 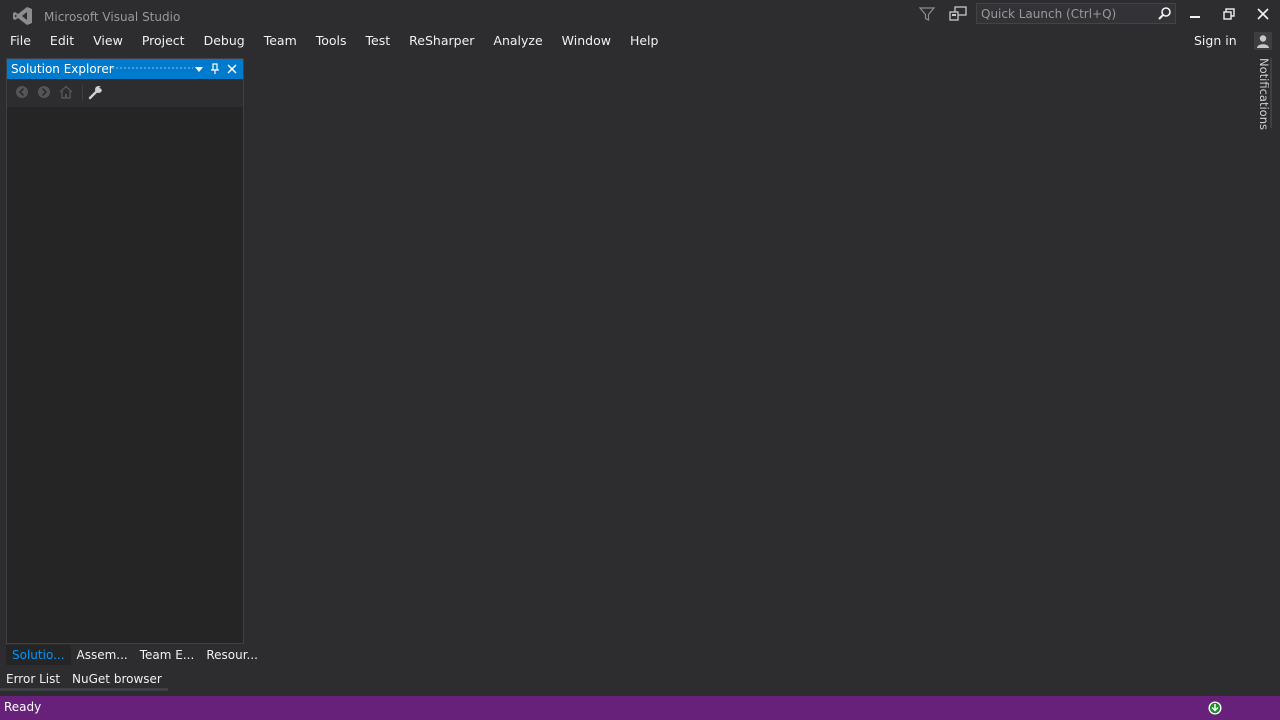 What do you see at coordinates (927, 14) in the screenshot?
I see `filter-icon` at bounding box center [927, 14].